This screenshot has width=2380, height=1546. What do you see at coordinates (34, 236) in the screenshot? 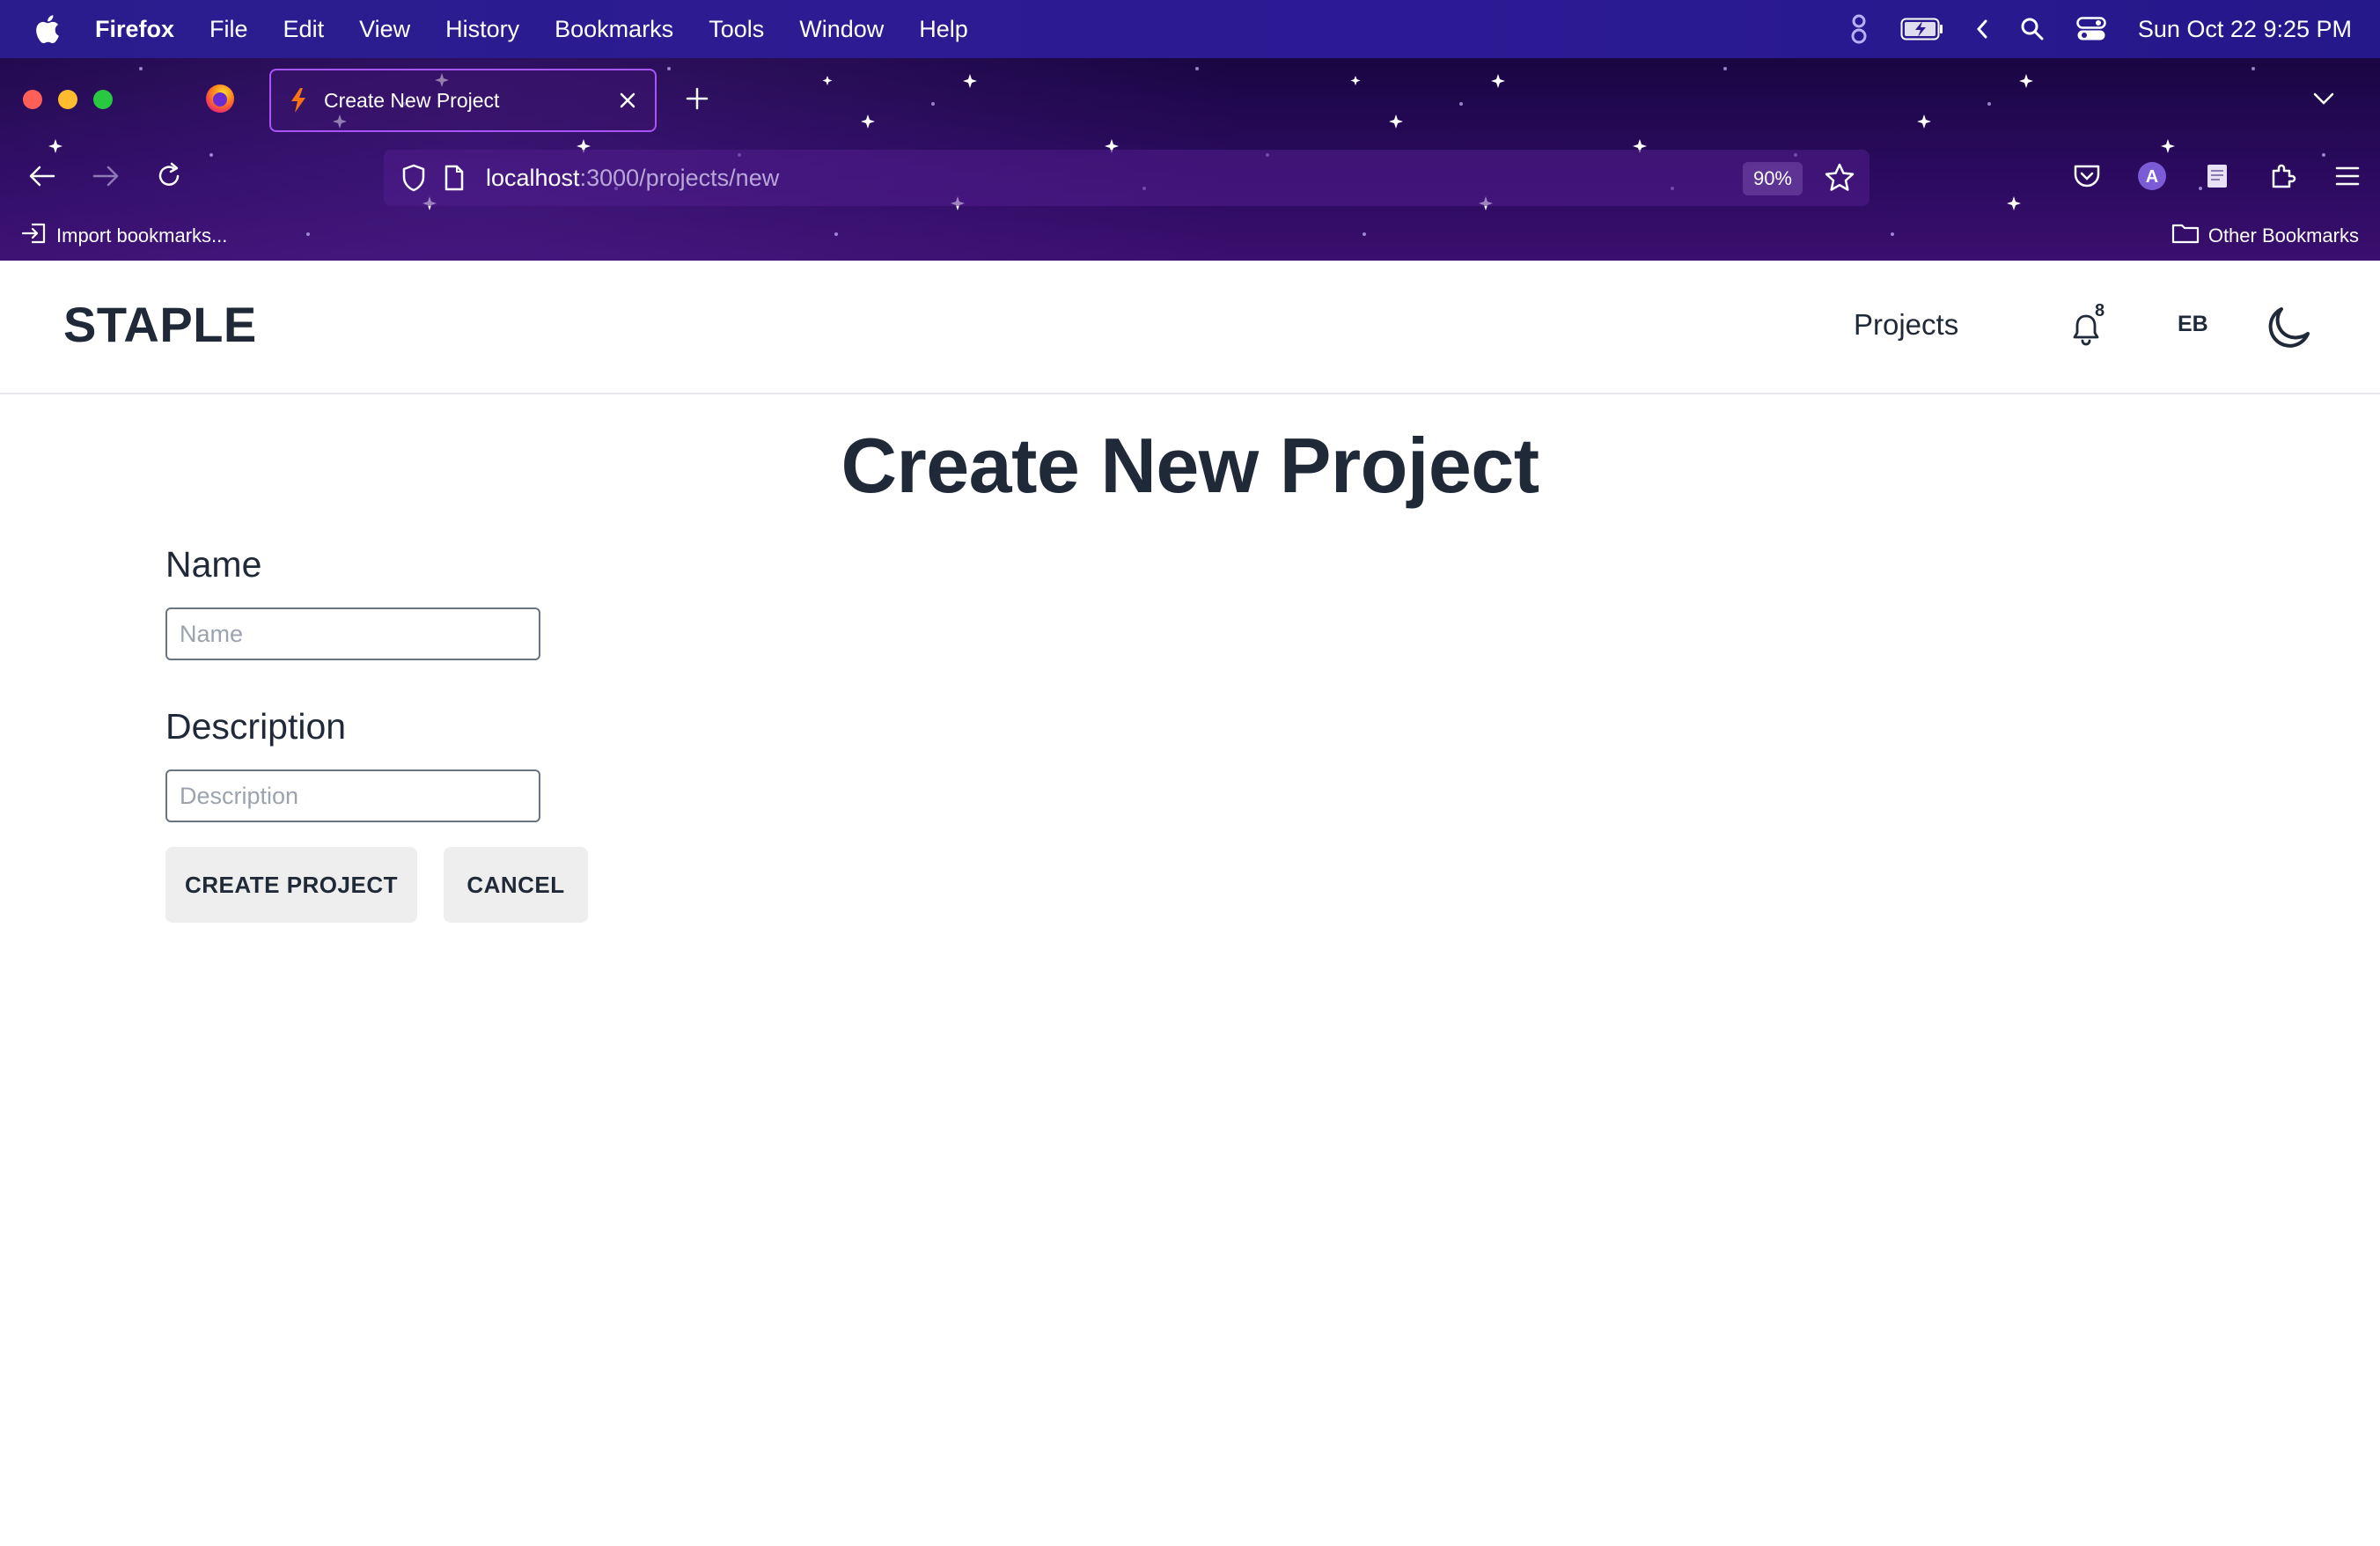
I see `import-icon` at bounding box center [34, 236].